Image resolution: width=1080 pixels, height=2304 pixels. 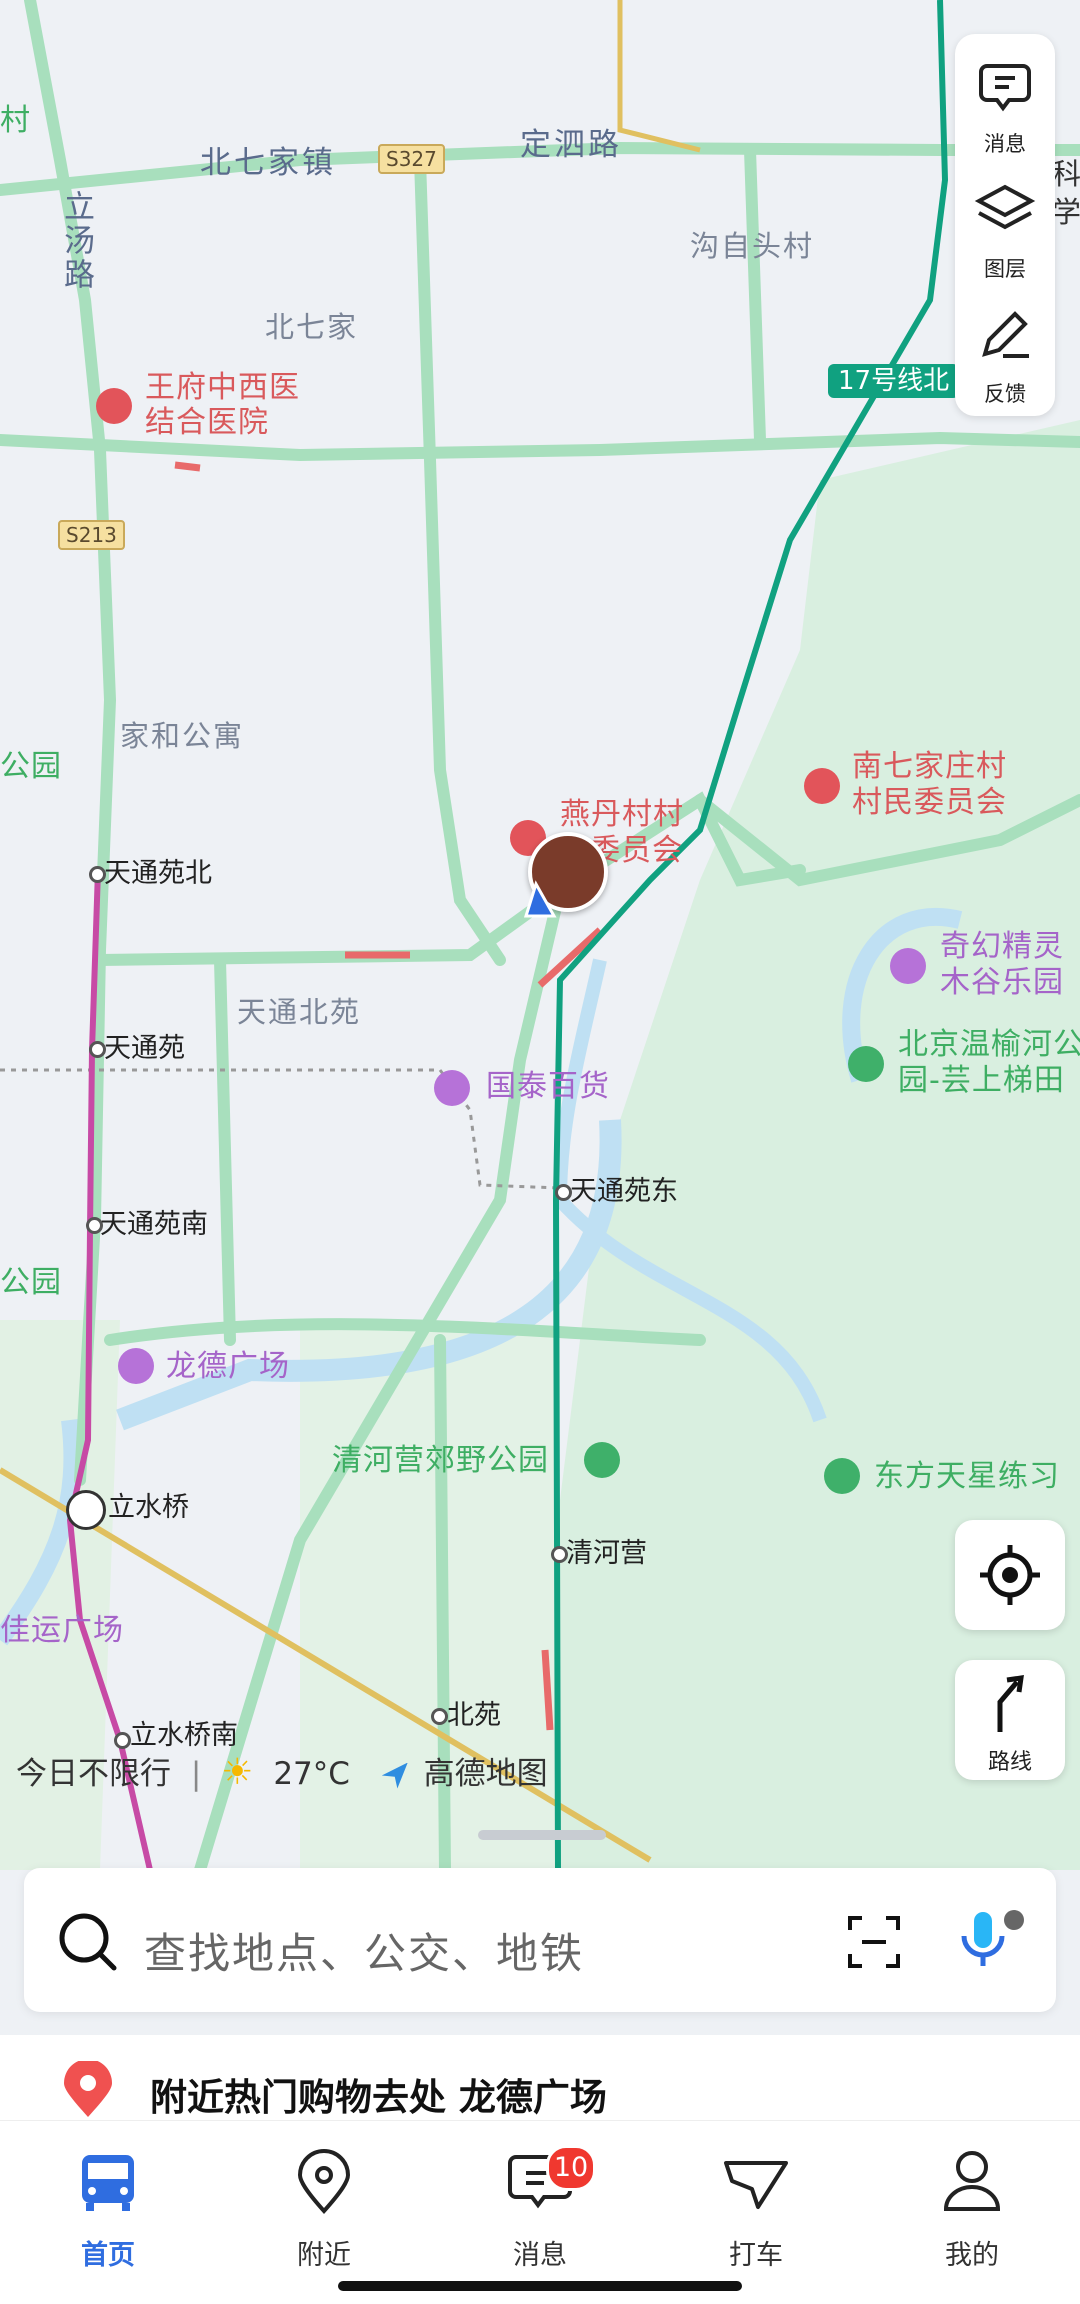 I want to click on tab-taxi: 打车, so click(x=756, y=2206).